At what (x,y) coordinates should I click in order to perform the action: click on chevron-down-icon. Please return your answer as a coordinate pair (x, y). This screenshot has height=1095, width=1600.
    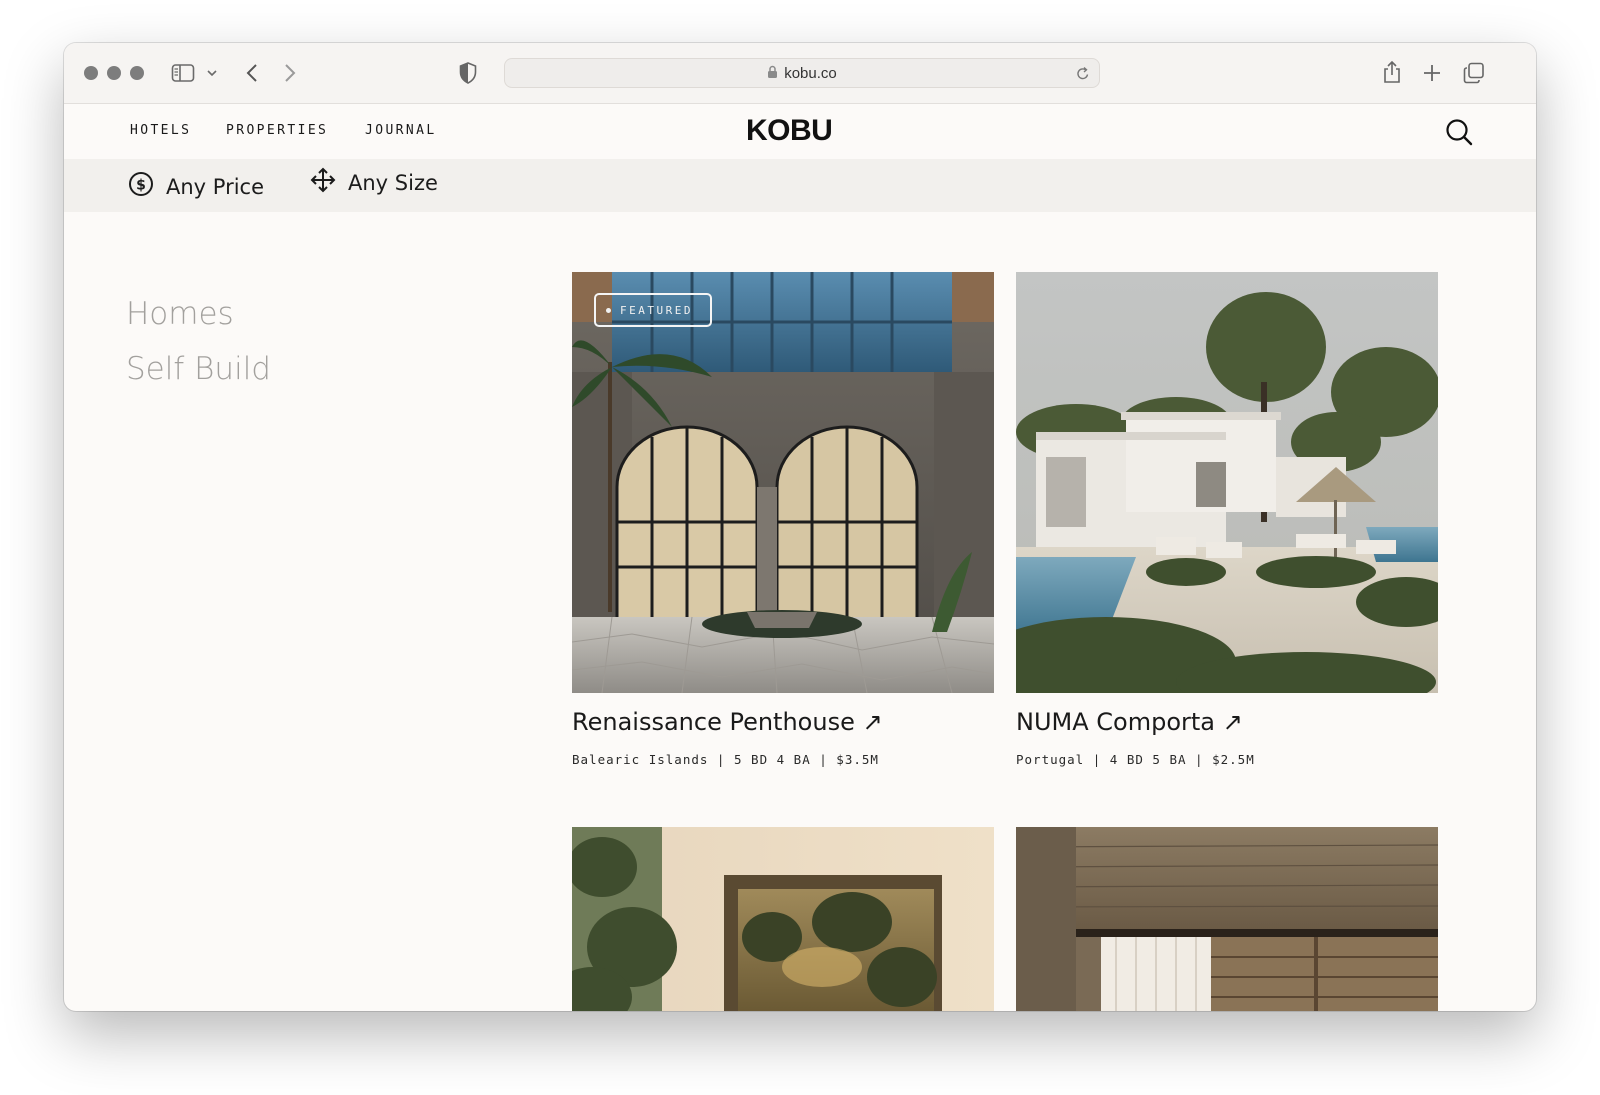
    Looking at the image, I should click on (212, 73).